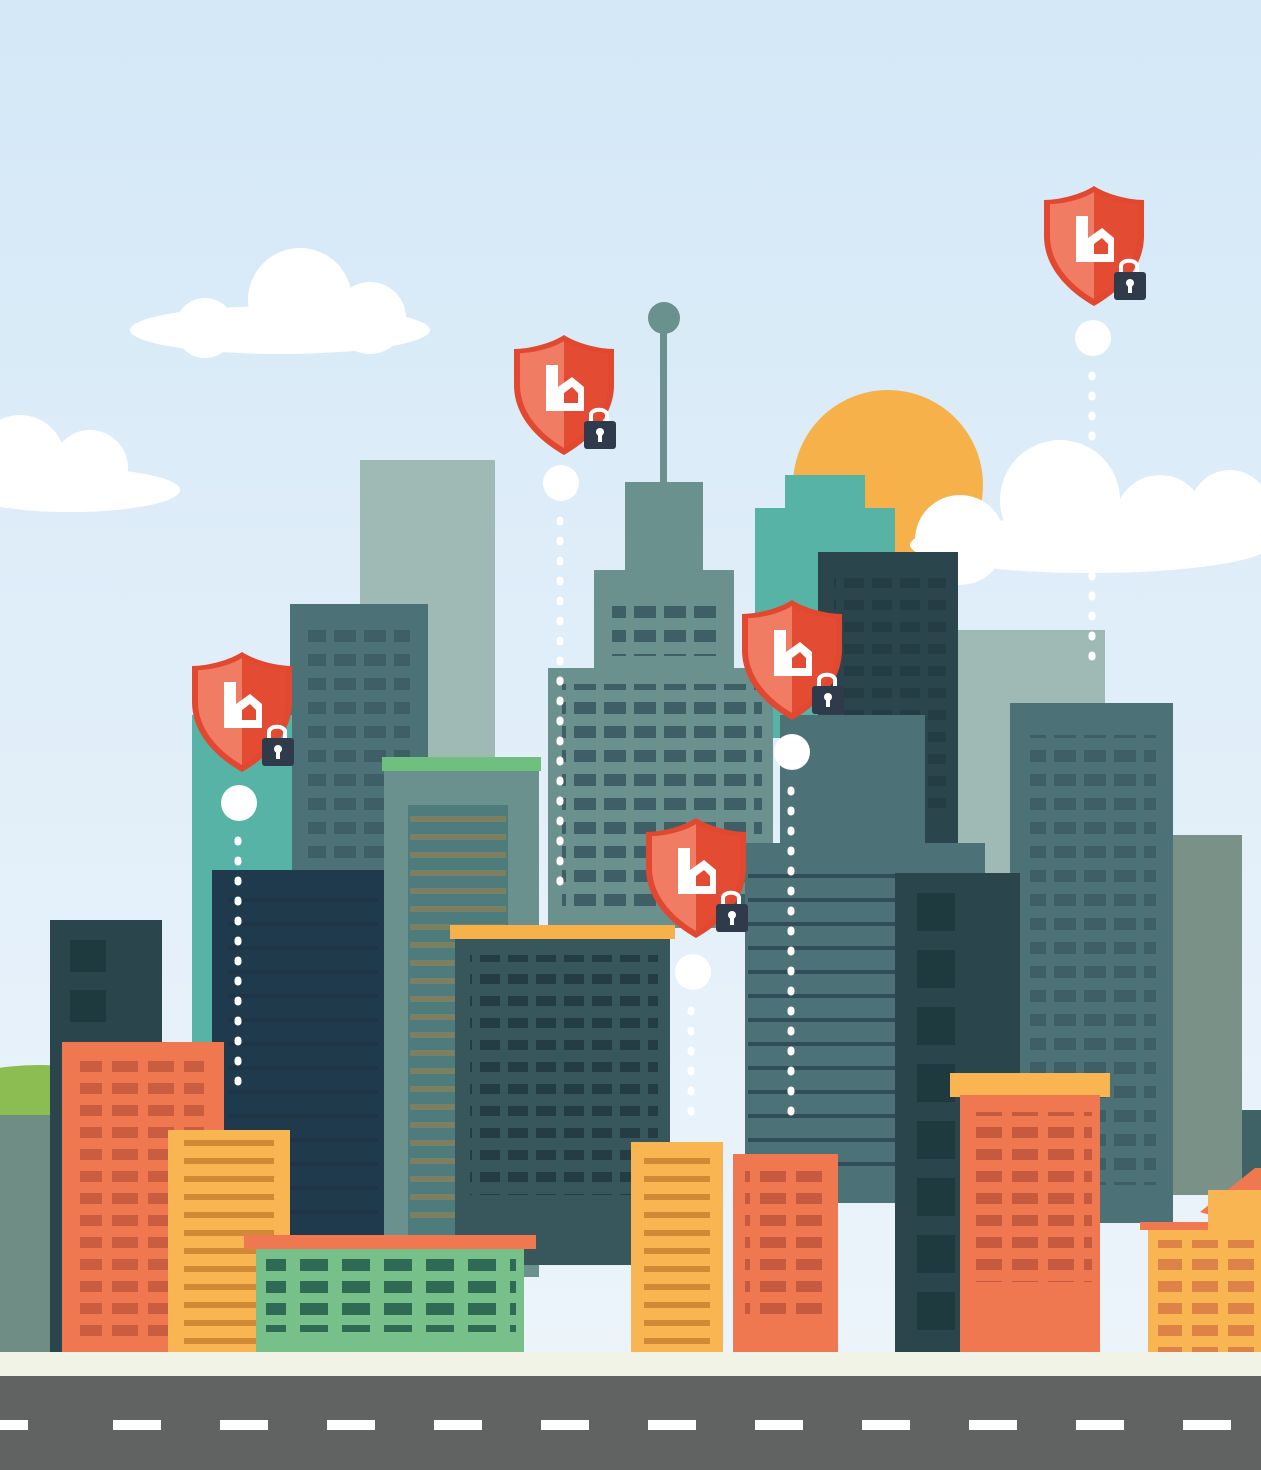 This screenshot has height=1470, width=1261. Describe the element at coordinates (664, 318) in the screenshot. I see `antenna-tip` at that location.